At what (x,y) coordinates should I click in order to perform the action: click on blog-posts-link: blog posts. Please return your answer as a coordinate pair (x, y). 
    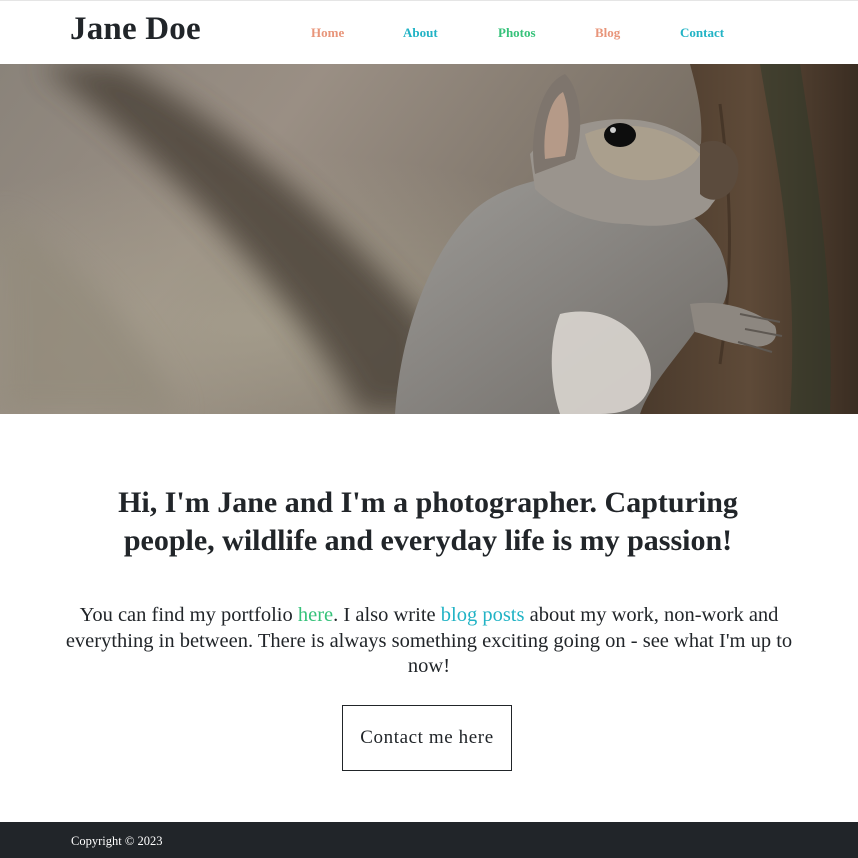
    Looking at the image, I should click on (483, 615).